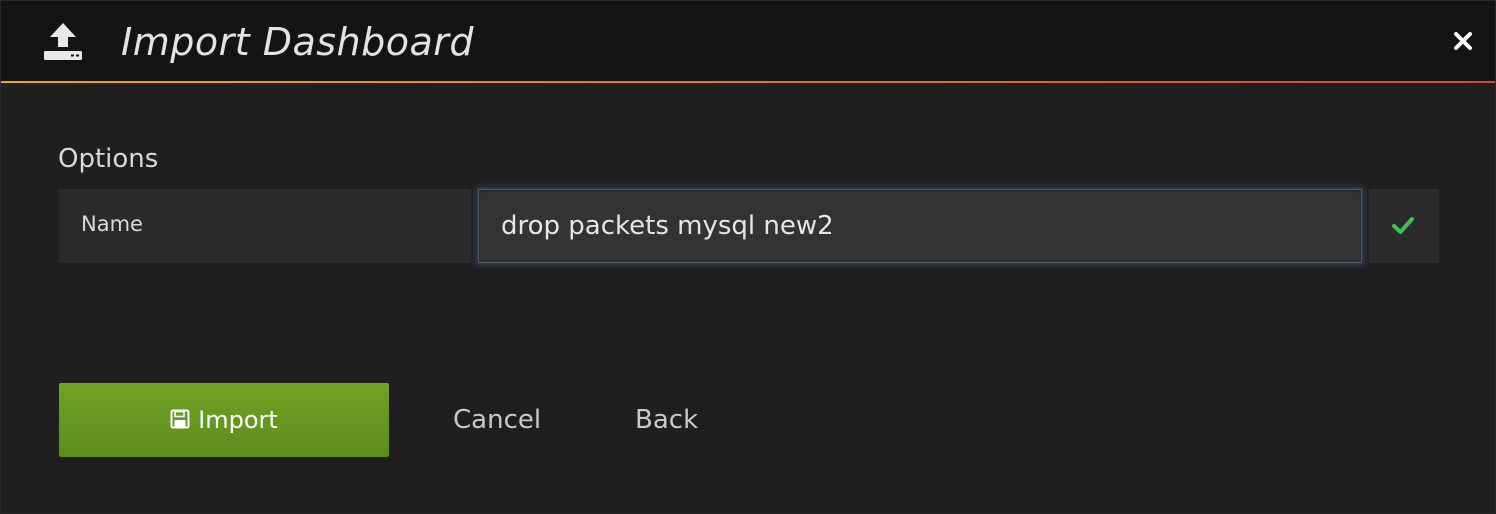 This screenshot has height=514, width=1496. I want to click on name-form-row: Name, so click(749, 226).